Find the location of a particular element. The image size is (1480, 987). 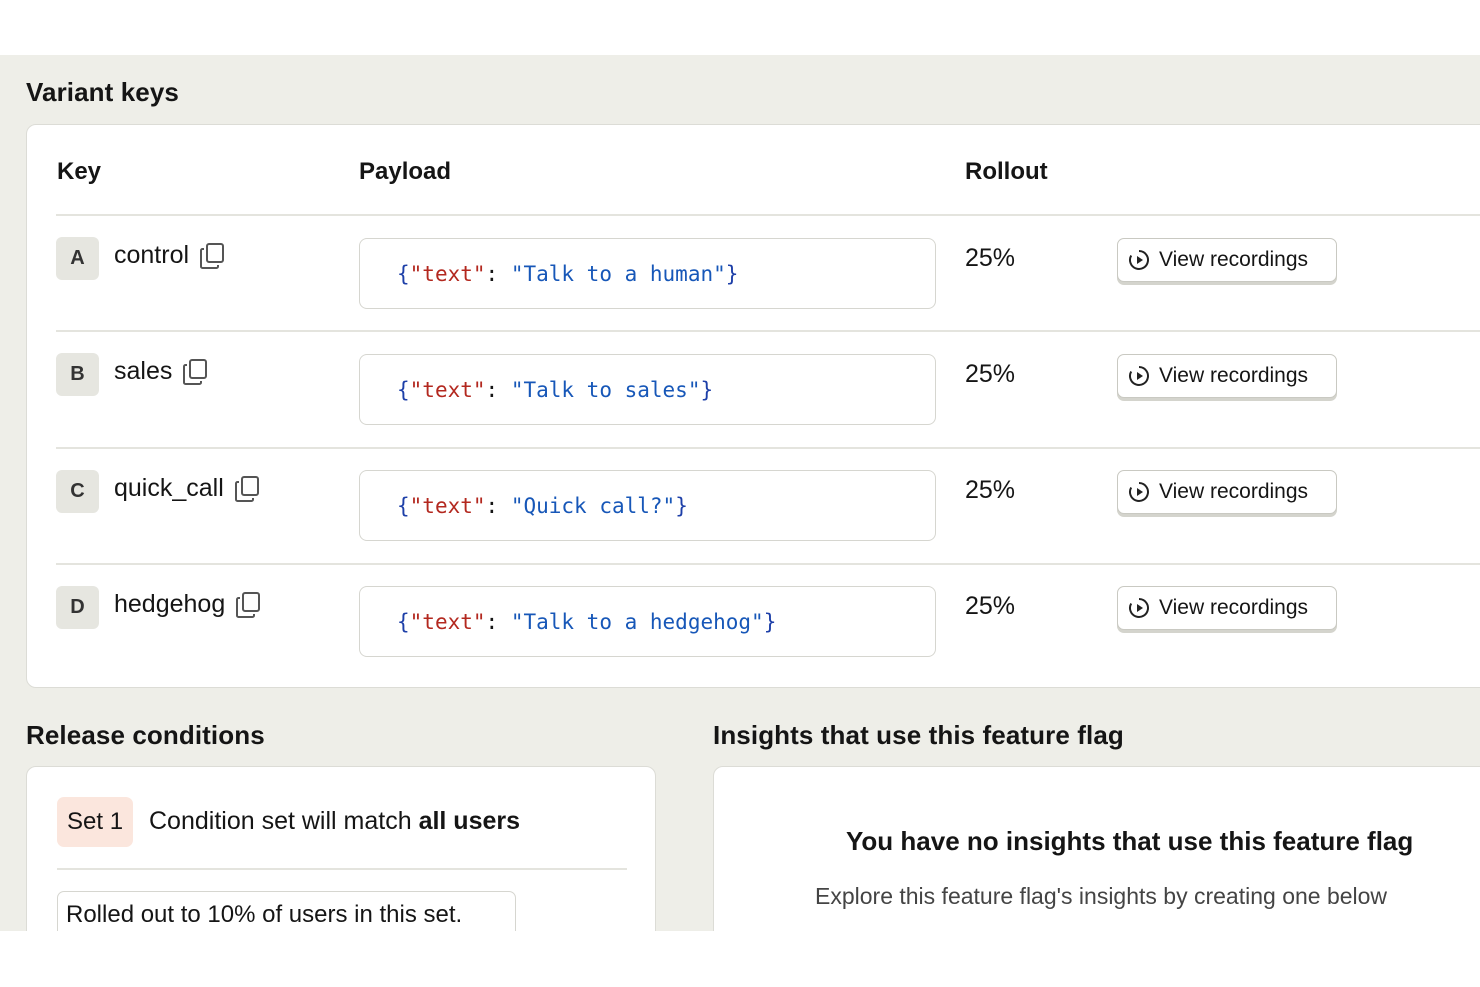

payload-input: {"text": "Quick call?"} is located at coordinates (647, 505).